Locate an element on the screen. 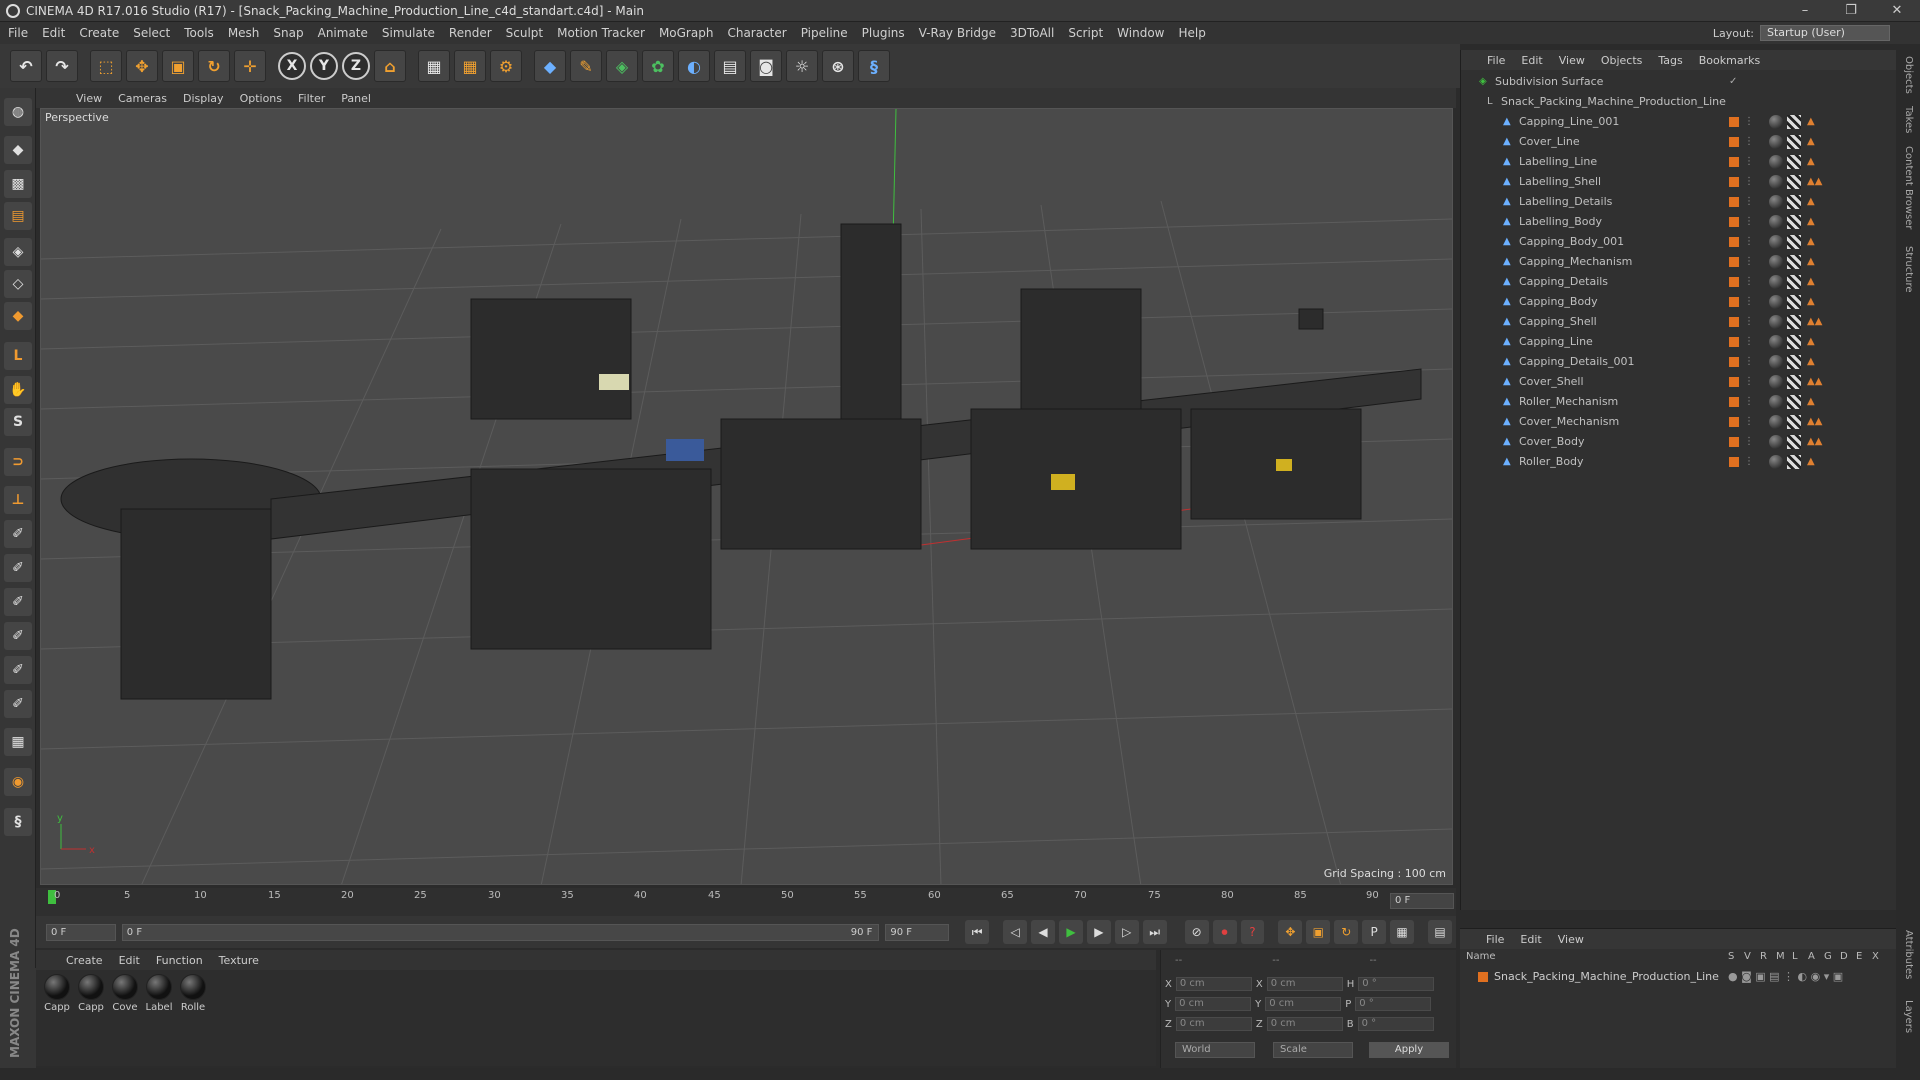 The width and height of the screenshot is (1920, 1080). menu-motion-tracker: Motion Tracker is located at coordinates (601, 33).